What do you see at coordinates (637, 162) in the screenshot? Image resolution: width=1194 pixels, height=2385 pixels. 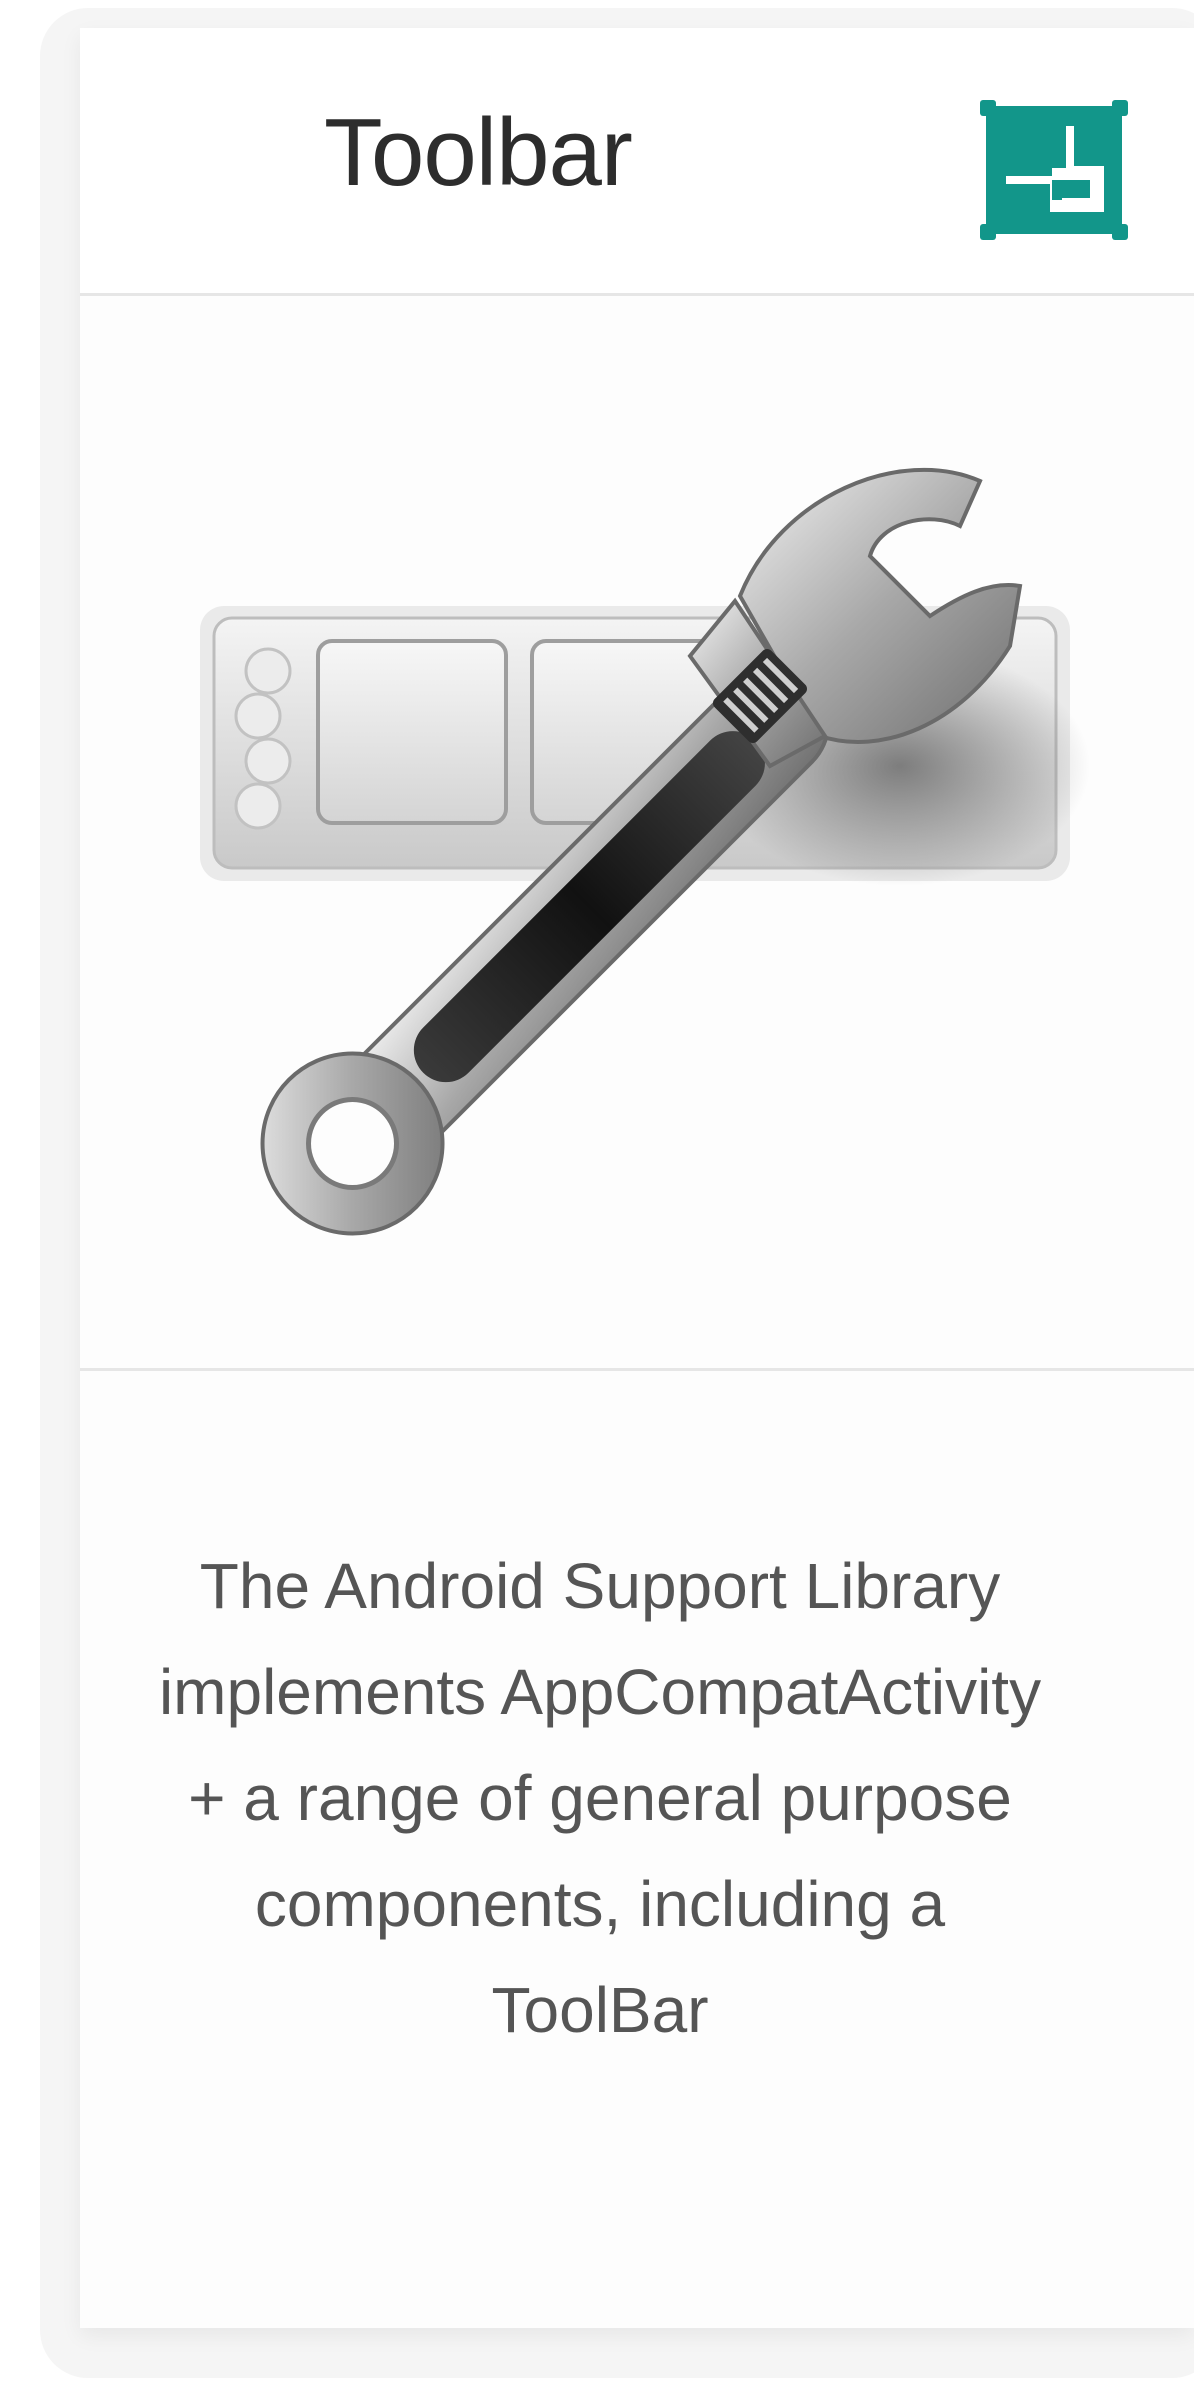 I see `card-header: Toolbar` at bounding box center [637, 162].